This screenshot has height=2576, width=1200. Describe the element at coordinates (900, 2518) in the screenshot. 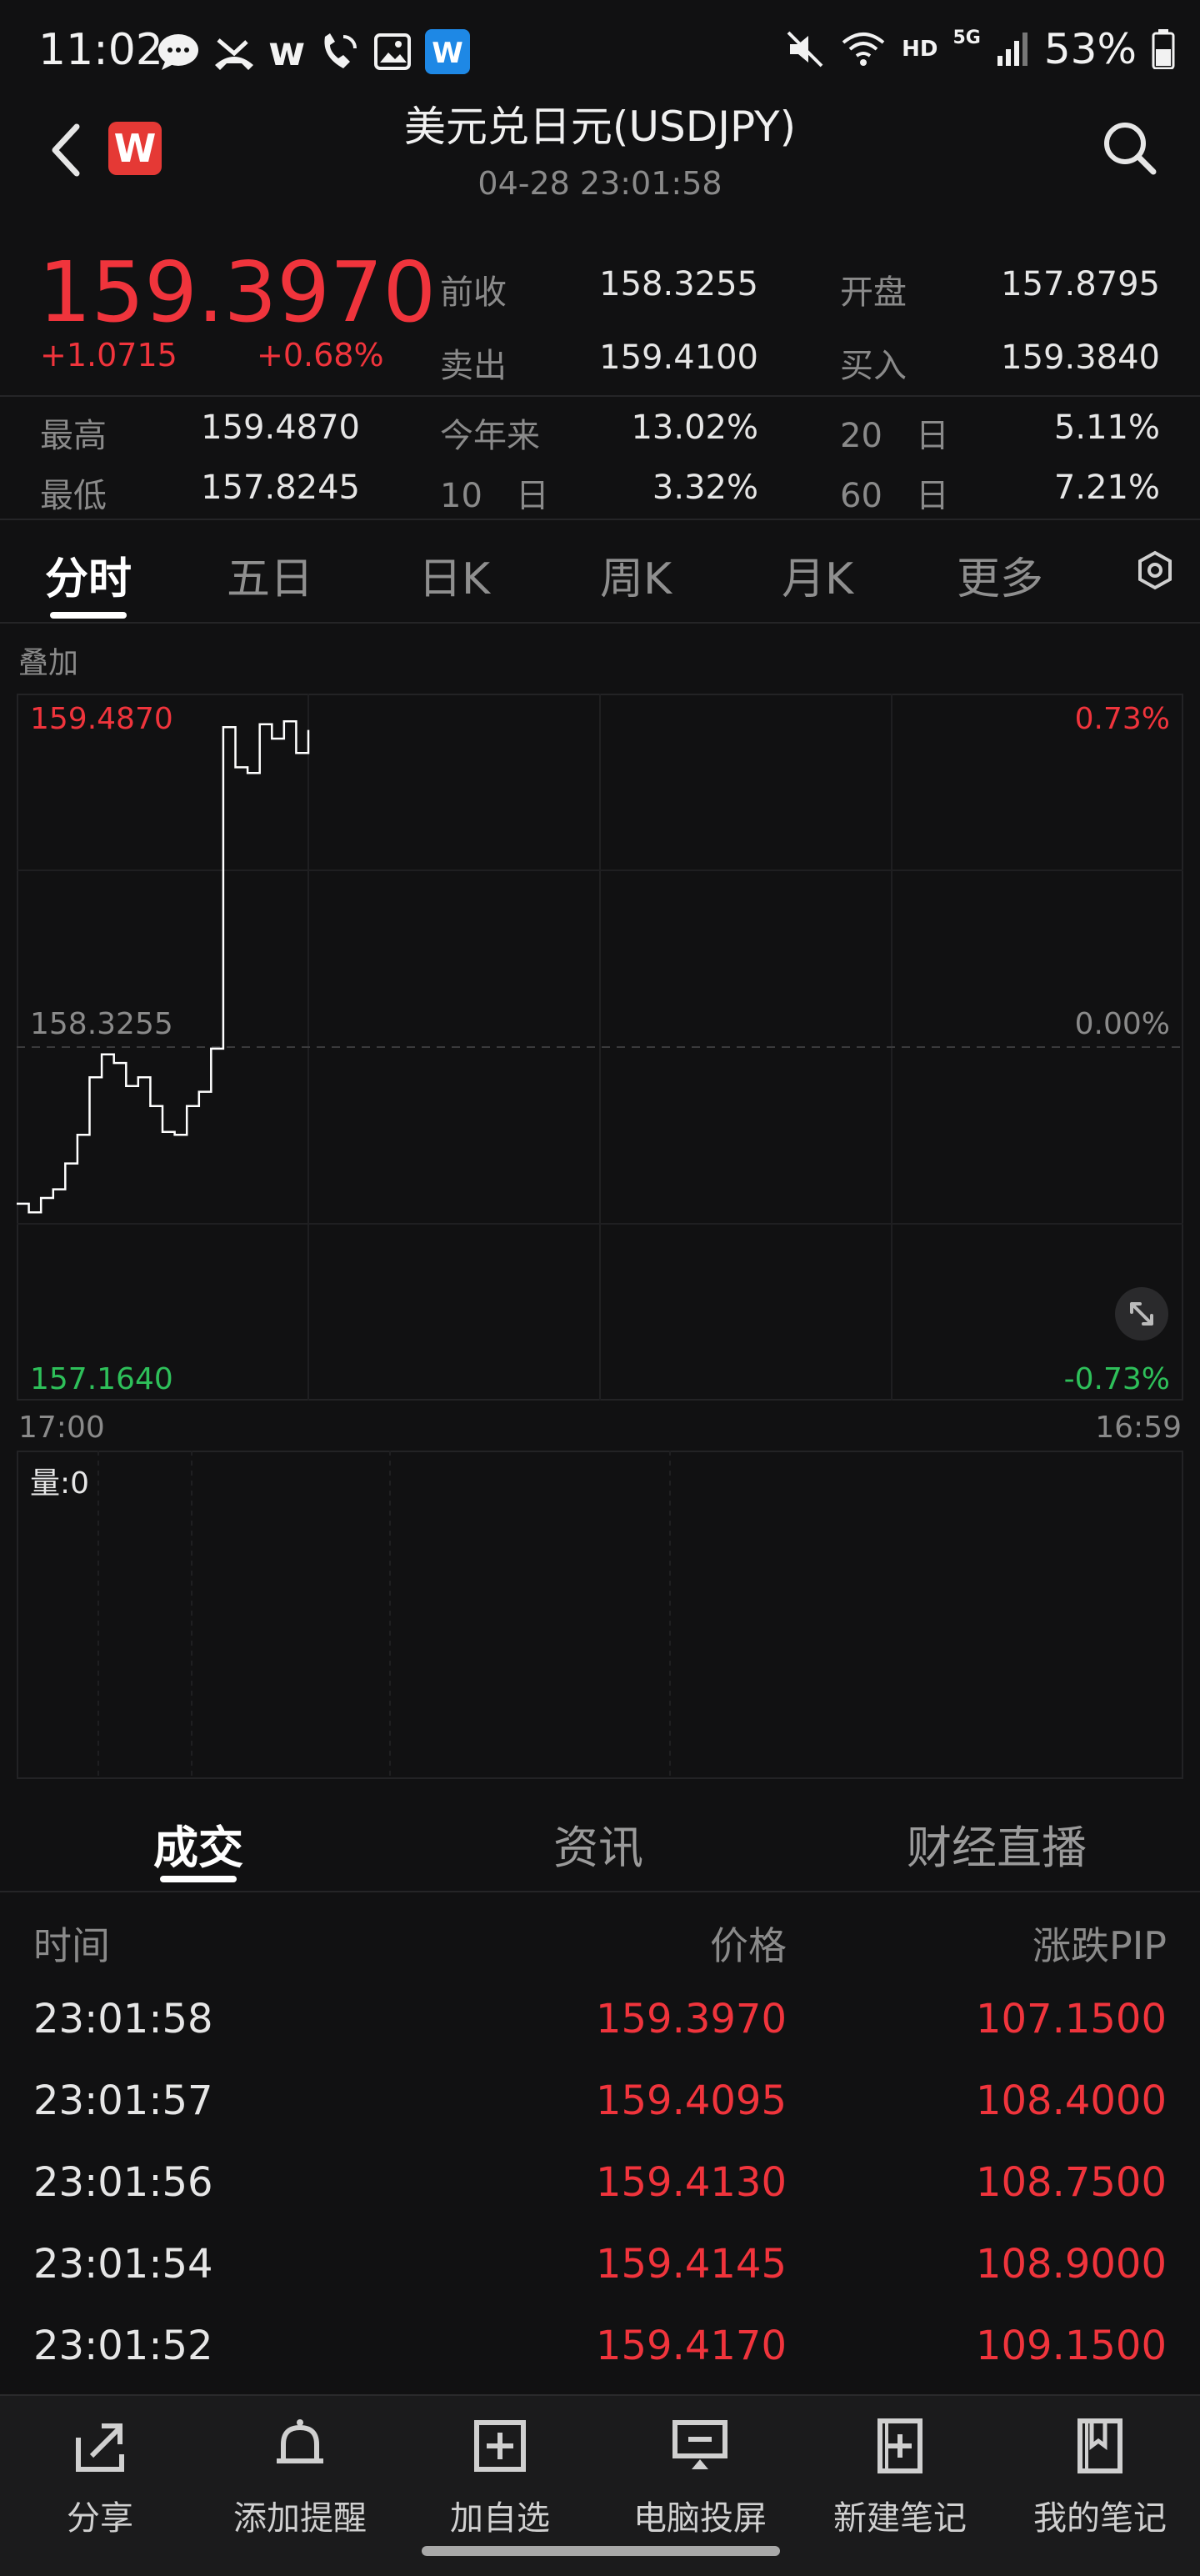

I see `new-note-label: 新建笔记` at that location.